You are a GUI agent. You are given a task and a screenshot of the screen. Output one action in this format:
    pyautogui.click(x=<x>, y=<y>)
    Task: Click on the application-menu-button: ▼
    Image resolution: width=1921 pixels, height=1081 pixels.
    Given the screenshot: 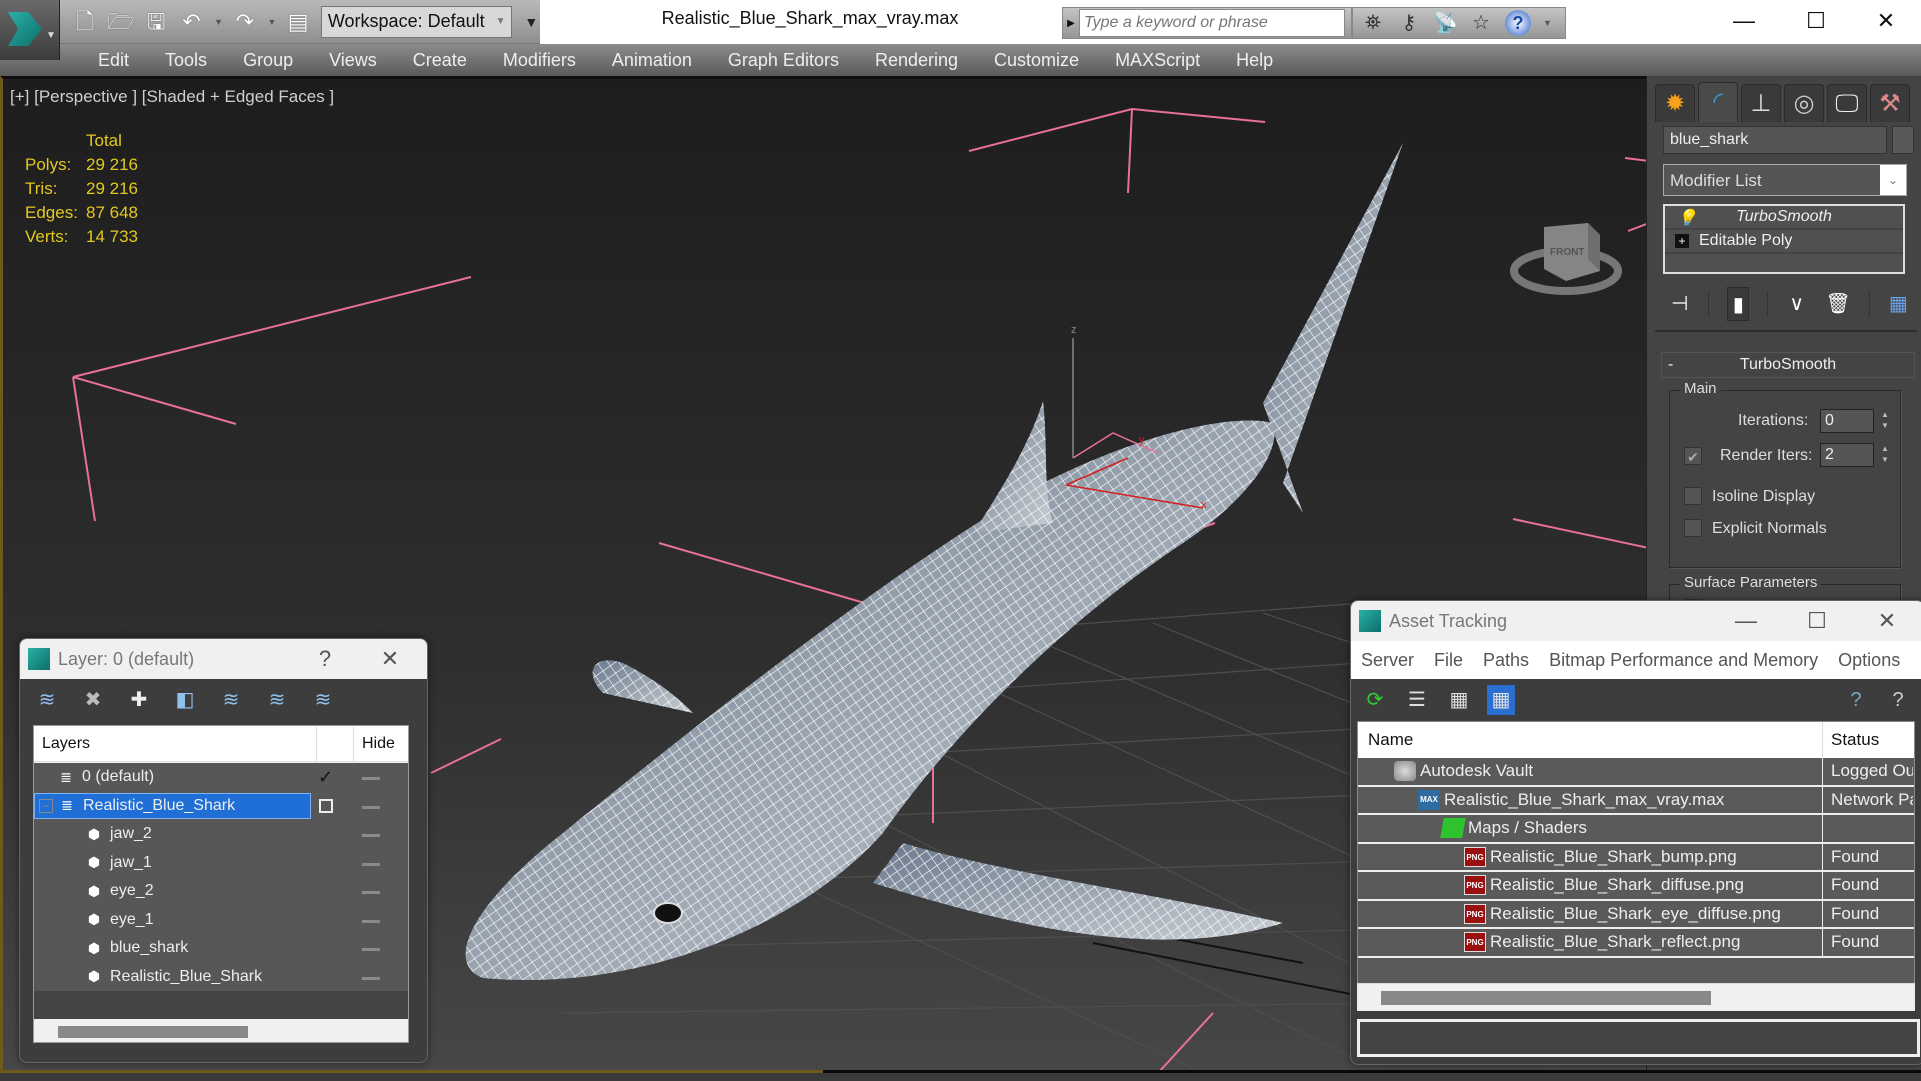 What is the action you would take?
    pyautogui.click(x=30, y=30)
    